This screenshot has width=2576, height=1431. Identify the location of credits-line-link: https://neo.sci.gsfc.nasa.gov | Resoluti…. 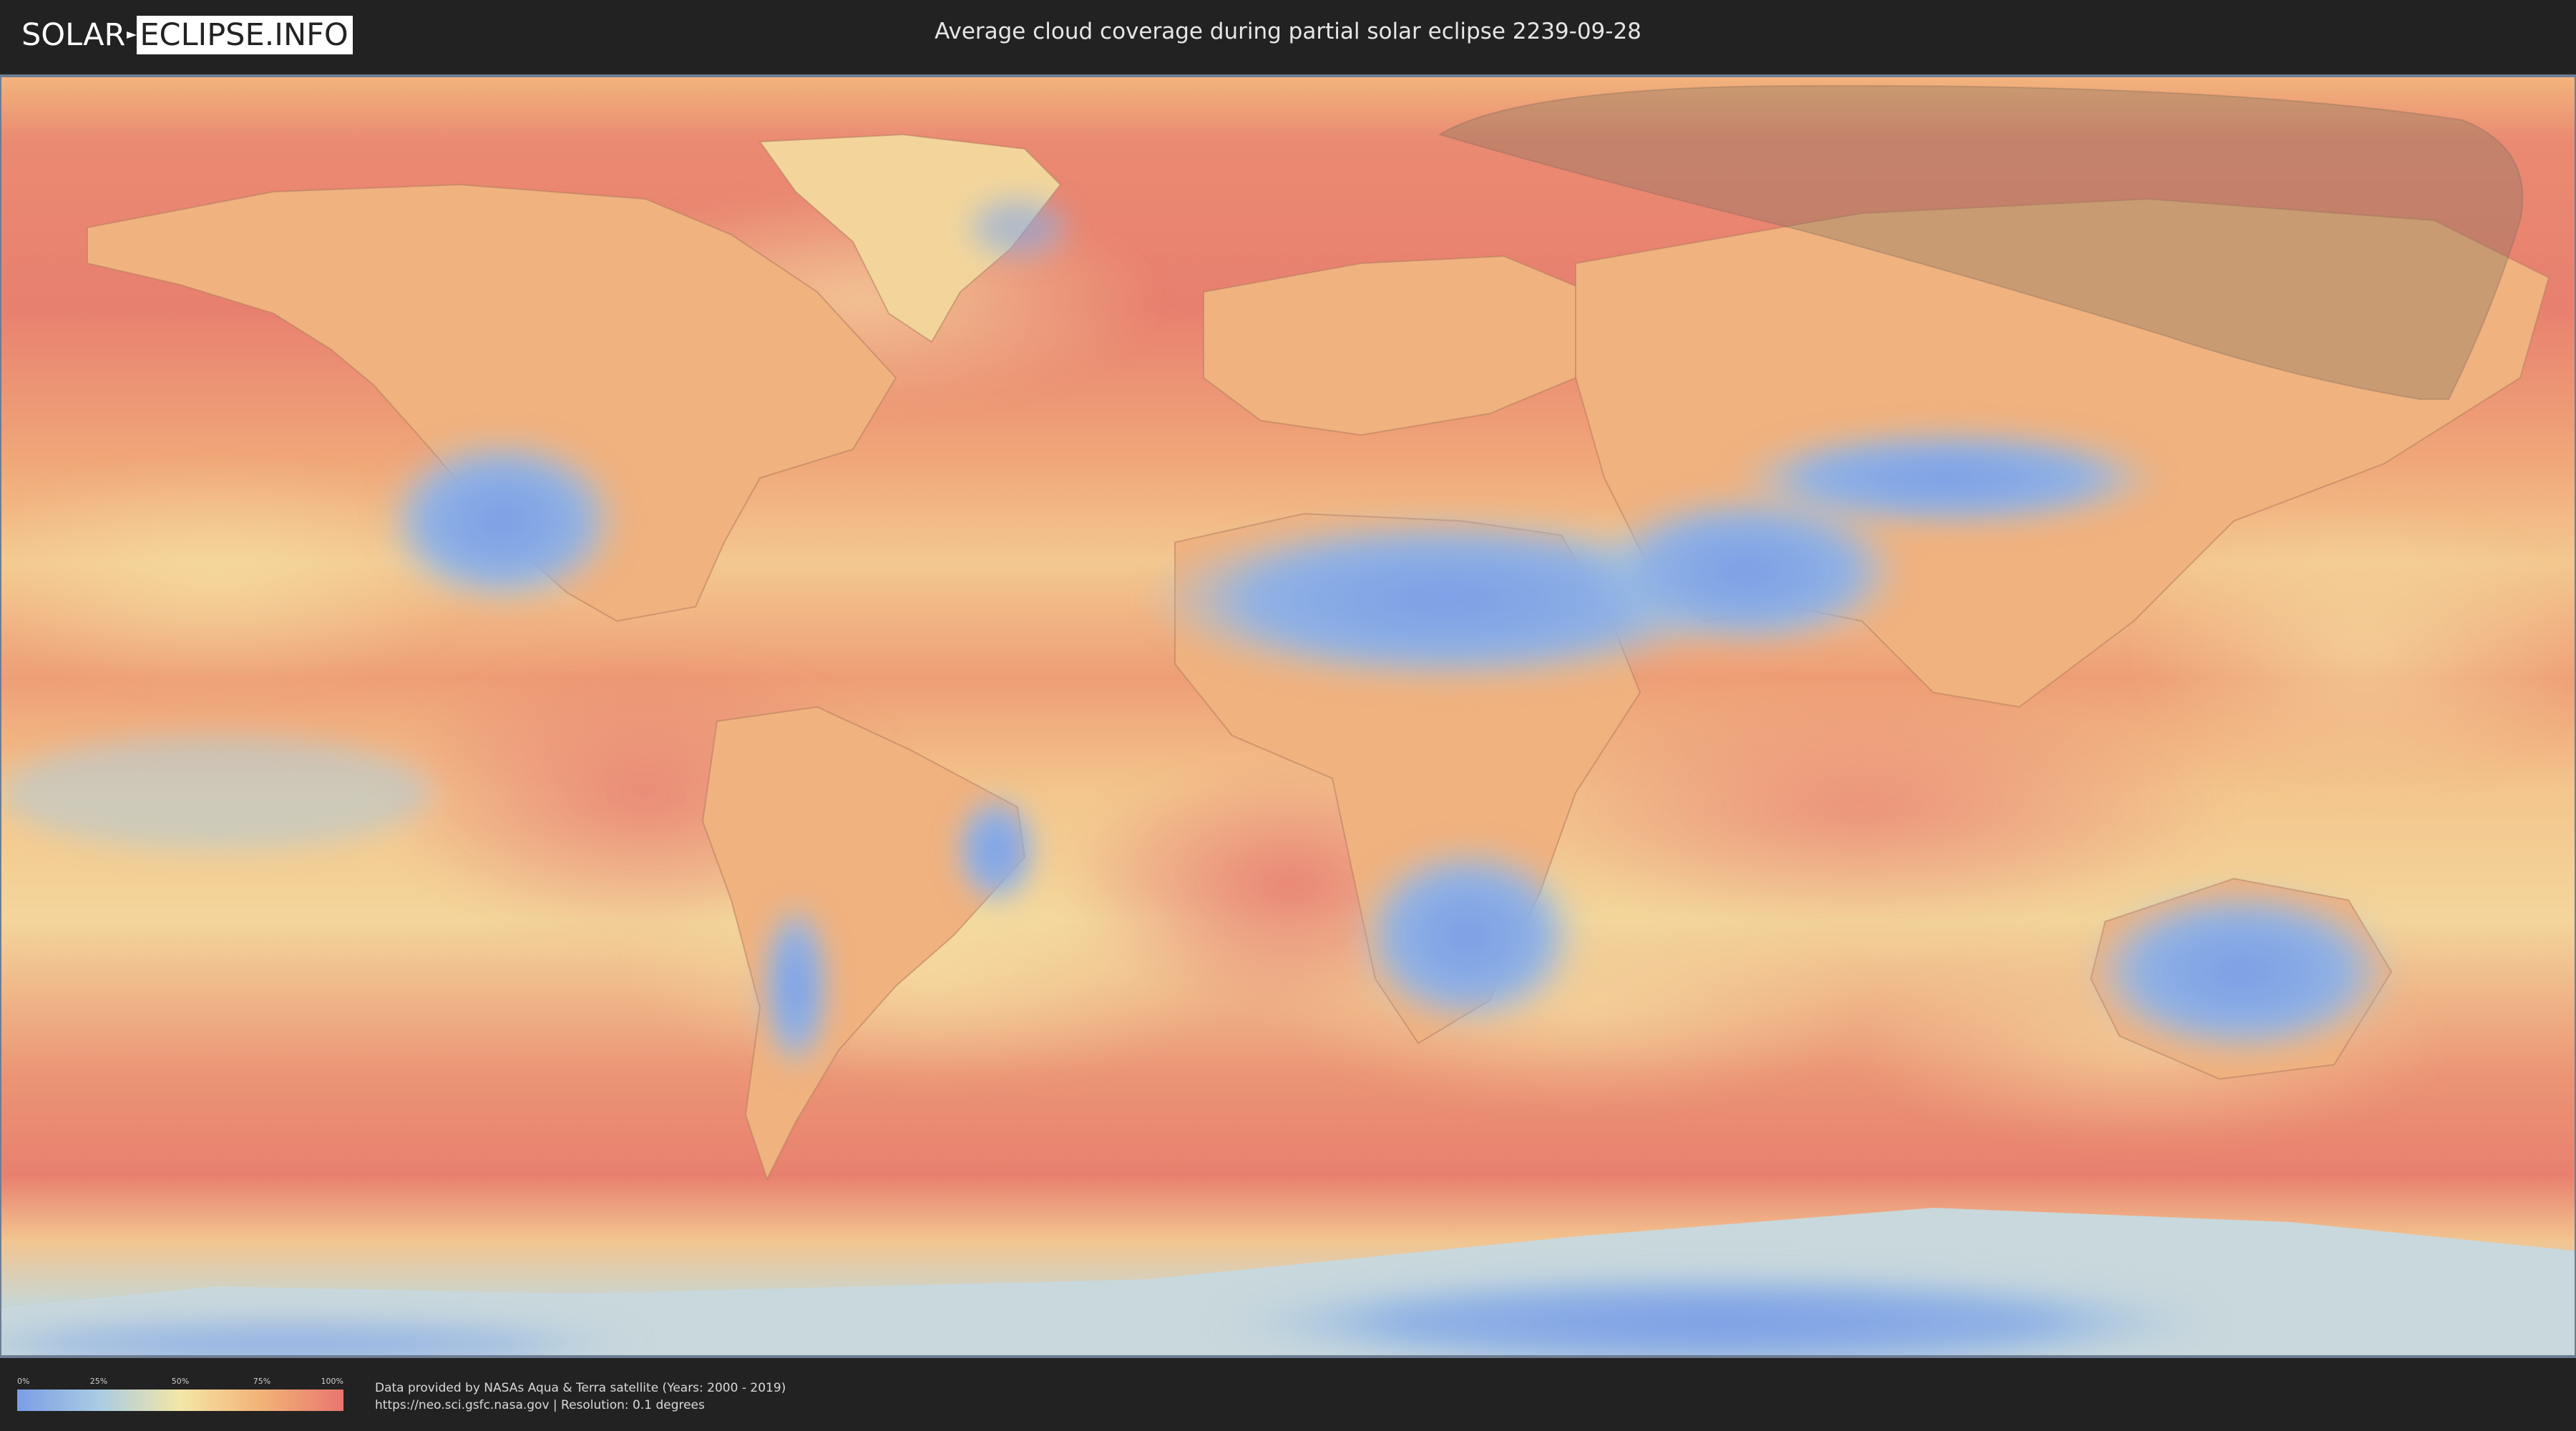
(580, 1405).